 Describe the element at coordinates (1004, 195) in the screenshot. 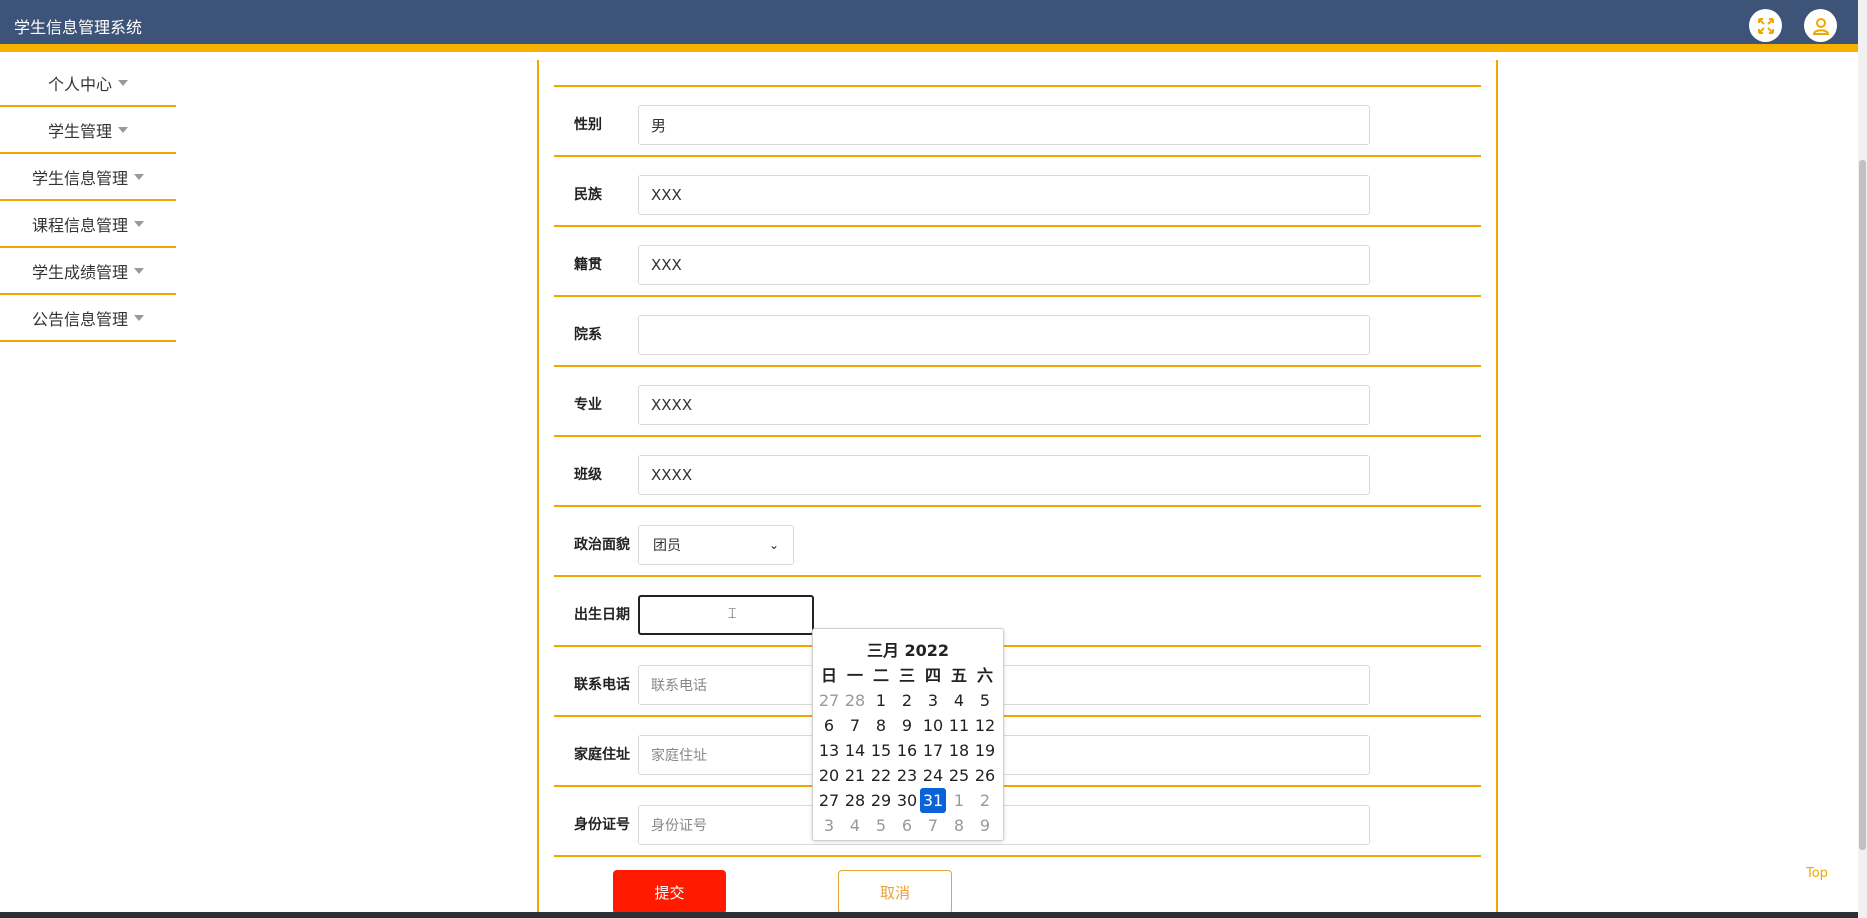

I see `ethnicity-input: XXX` at that location.